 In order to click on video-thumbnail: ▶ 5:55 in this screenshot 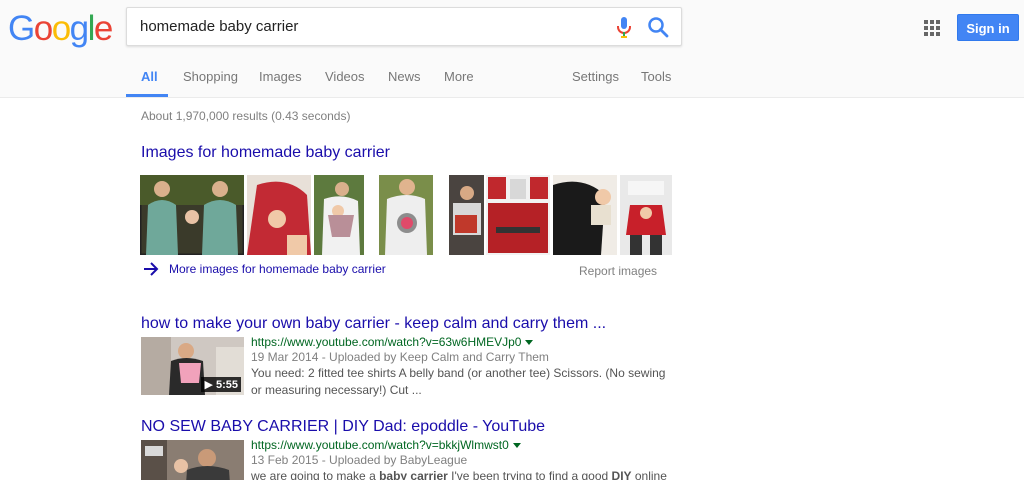, I will do `click(192, 366)`.